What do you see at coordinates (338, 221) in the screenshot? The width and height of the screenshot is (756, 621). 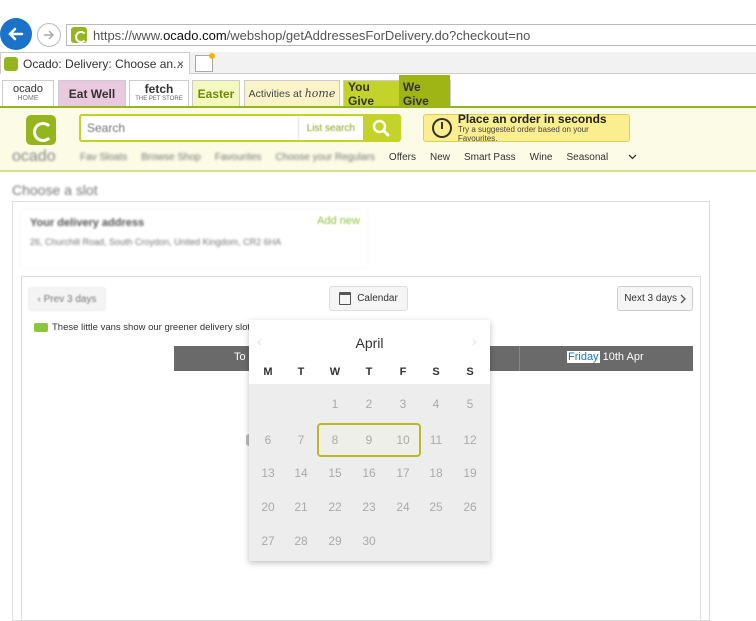 I see `add-new-address-link: Add new` at bounding box center [338, 221].